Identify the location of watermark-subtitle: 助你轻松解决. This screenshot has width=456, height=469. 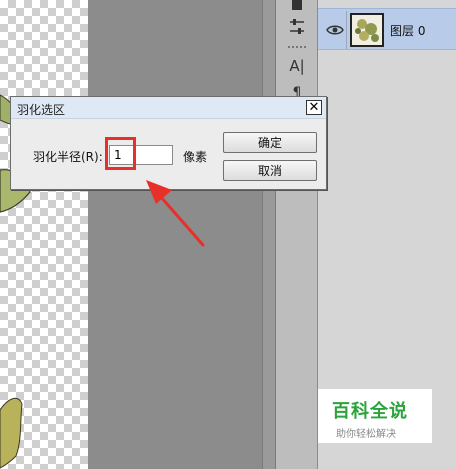
(366, 434).